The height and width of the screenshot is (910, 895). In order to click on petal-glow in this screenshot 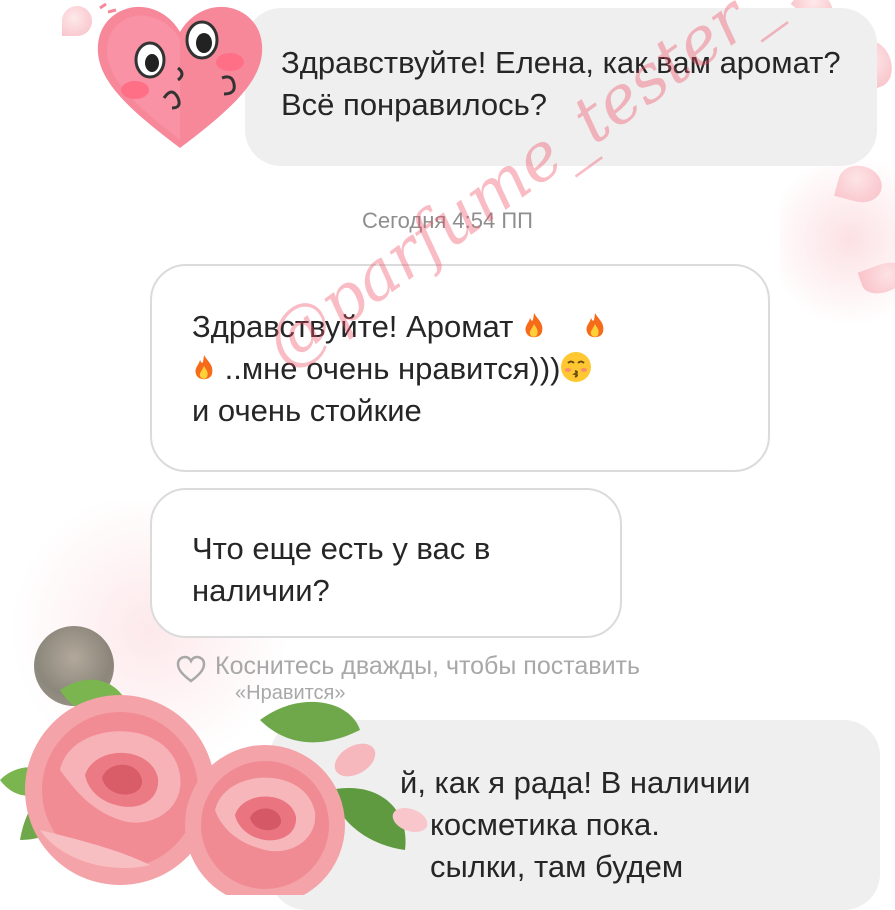, I will do `click(837, 240)`.